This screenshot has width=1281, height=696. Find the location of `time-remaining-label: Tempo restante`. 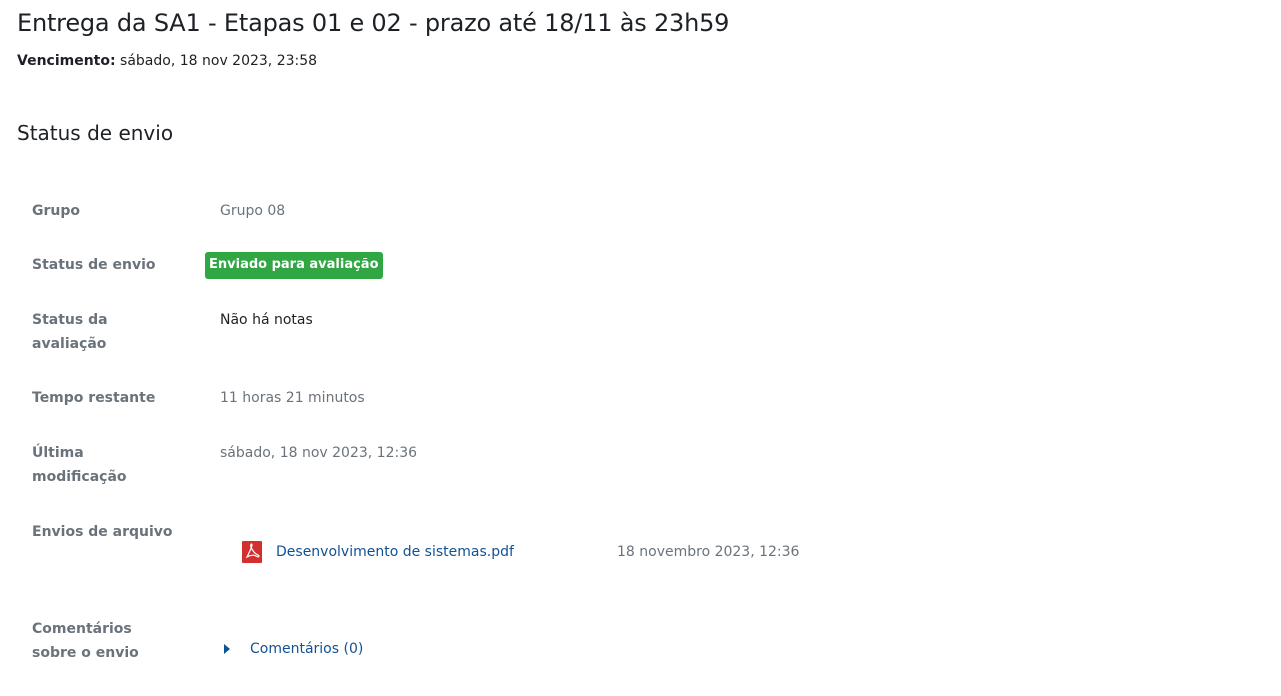

time-remaining-label: Tempo restante is located at coordinates (94, 398).